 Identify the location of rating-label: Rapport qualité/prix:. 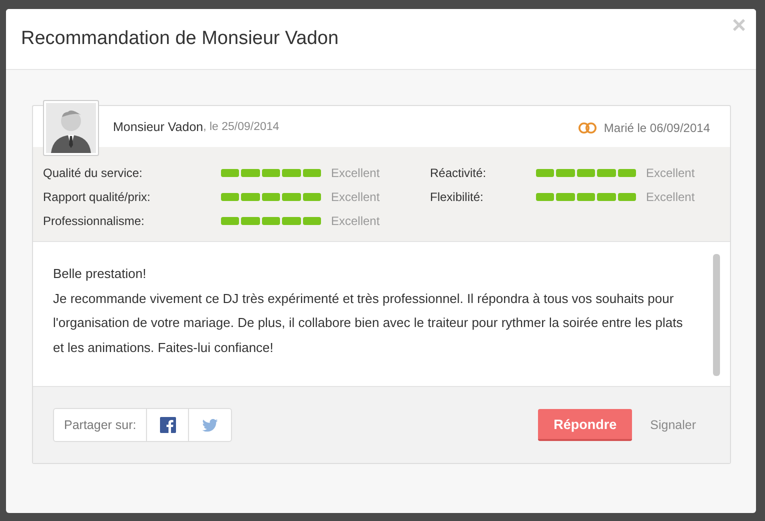
(97, 197).